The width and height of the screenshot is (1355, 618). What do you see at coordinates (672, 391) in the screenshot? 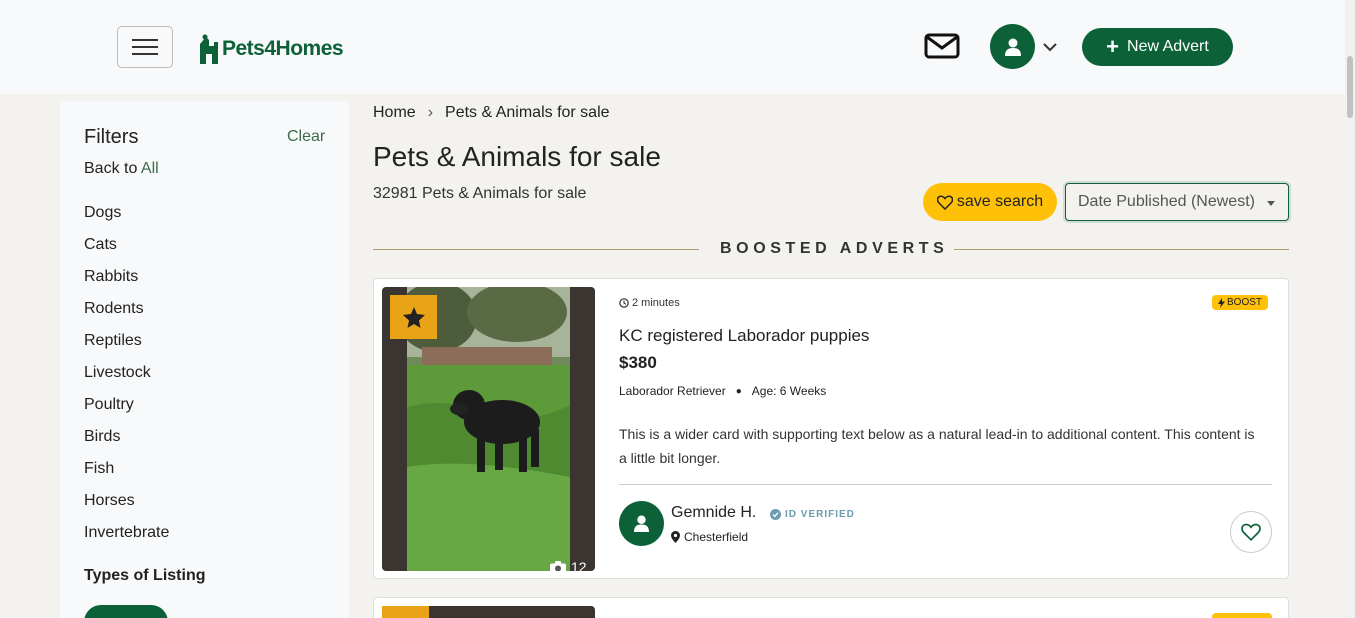
I see `listing-breed: Laborador Retriever` at bounding box center [672, 391].